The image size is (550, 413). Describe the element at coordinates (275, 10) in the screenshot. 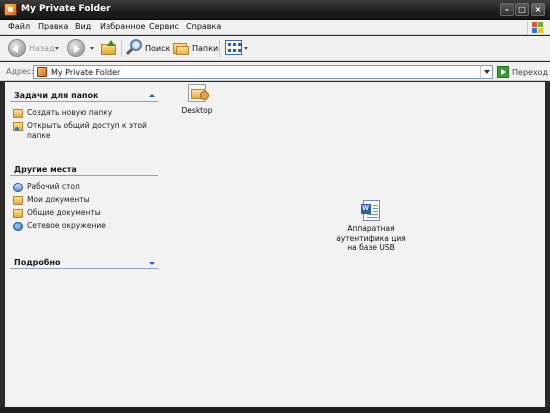

I see `title-bar: My Private Folder – □ ×` at that location.